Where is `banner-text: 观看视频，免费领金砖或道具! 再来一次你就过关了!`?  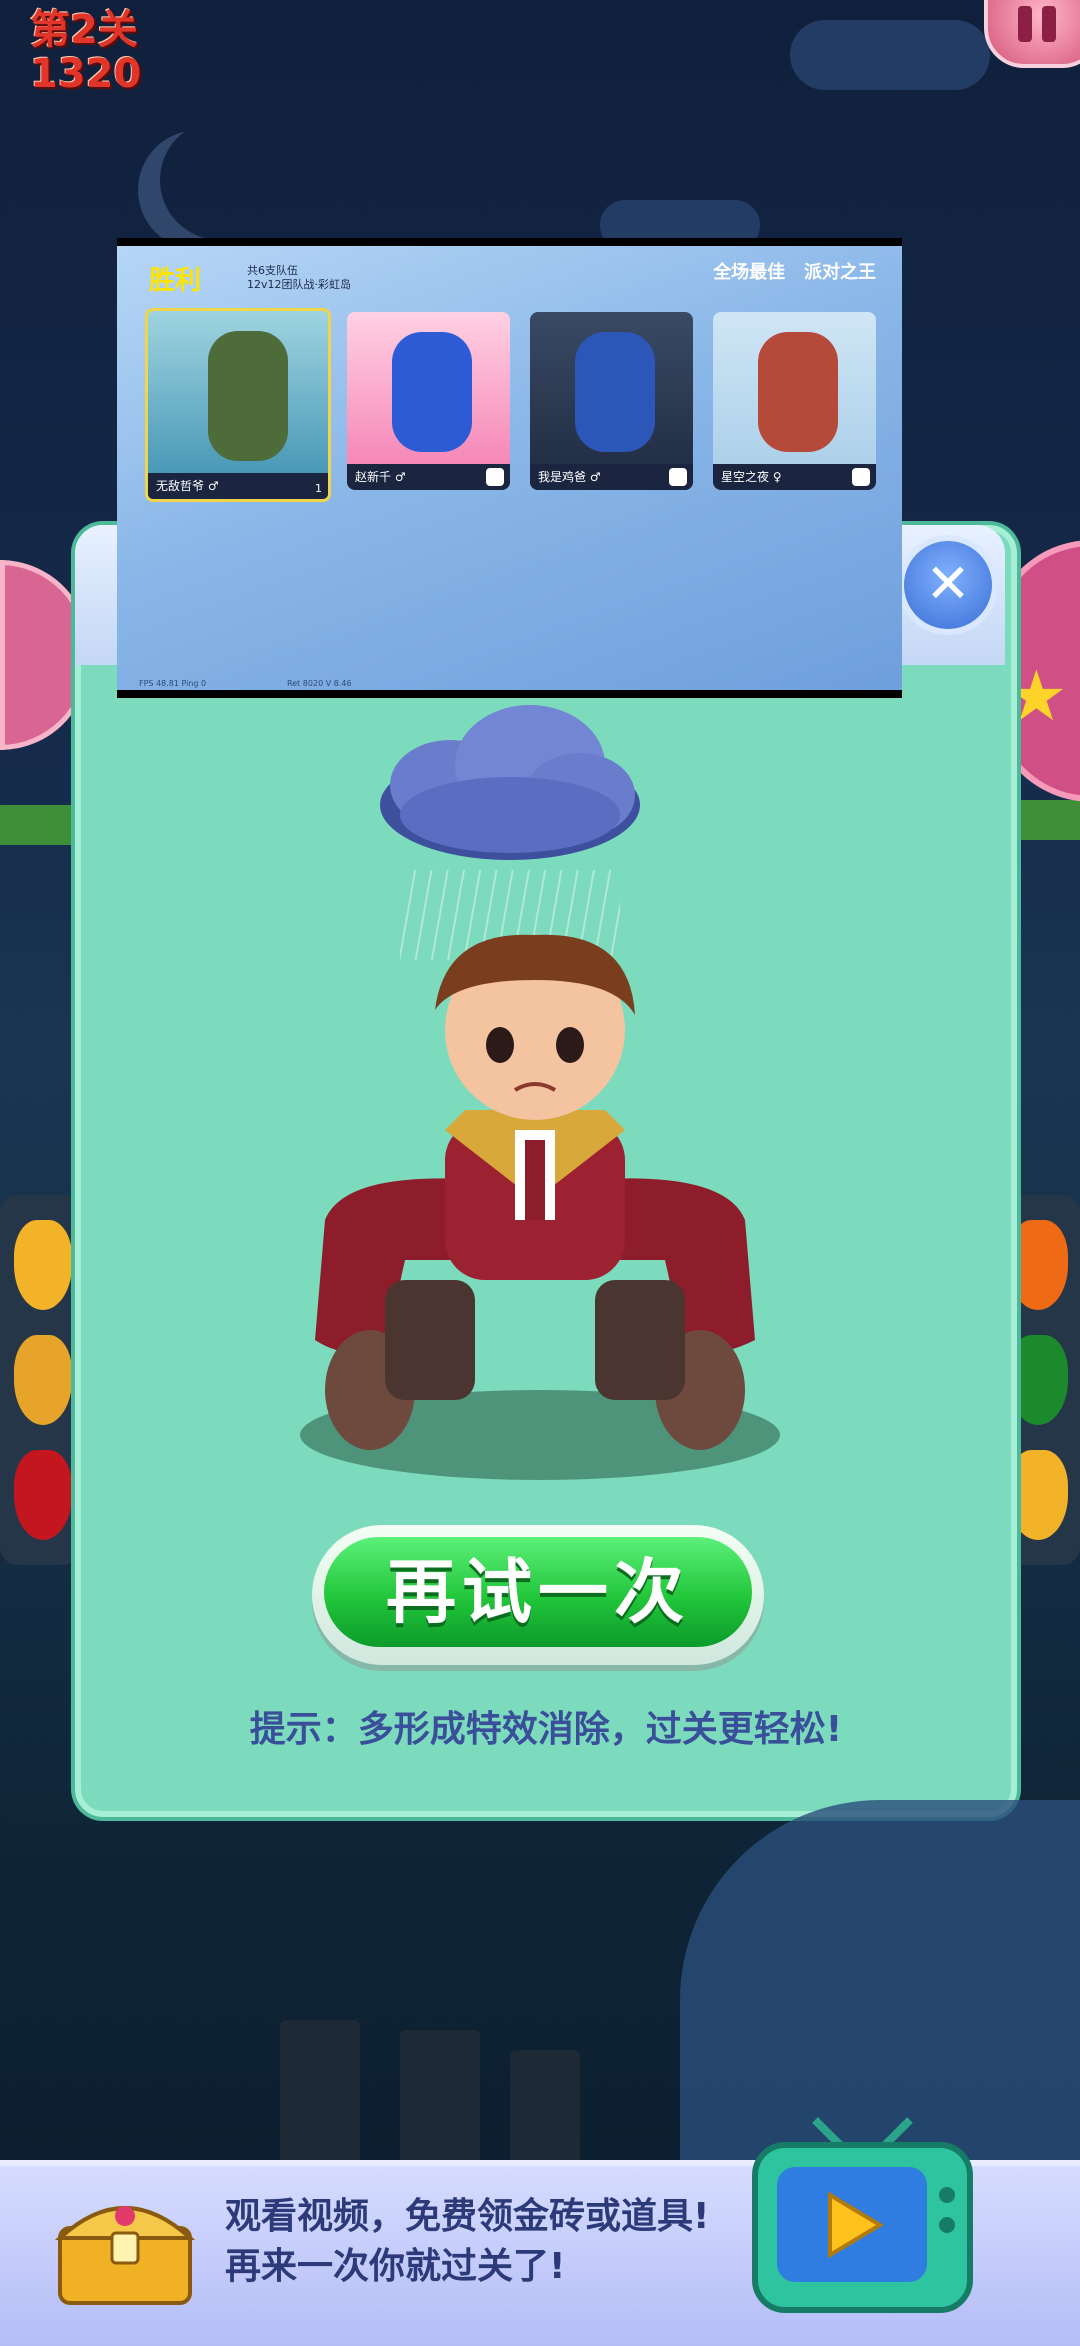 banner-text: 观看视频，免费领金砖或道具! 再来一次你就过关了! is located at coordinates (467, 2242).